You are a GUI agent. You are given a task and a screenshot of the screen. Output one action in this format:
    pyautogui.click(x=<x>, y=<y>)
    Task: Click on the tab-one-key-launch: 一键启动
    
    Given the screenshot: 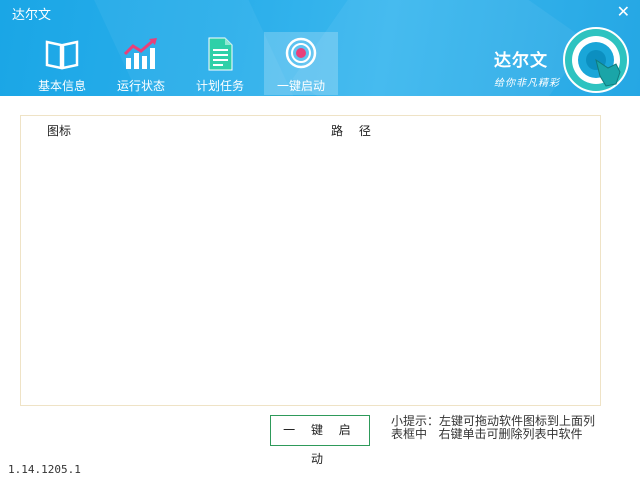 What is the action you would take?
    pyautogui.click(x=301, y=63)
    